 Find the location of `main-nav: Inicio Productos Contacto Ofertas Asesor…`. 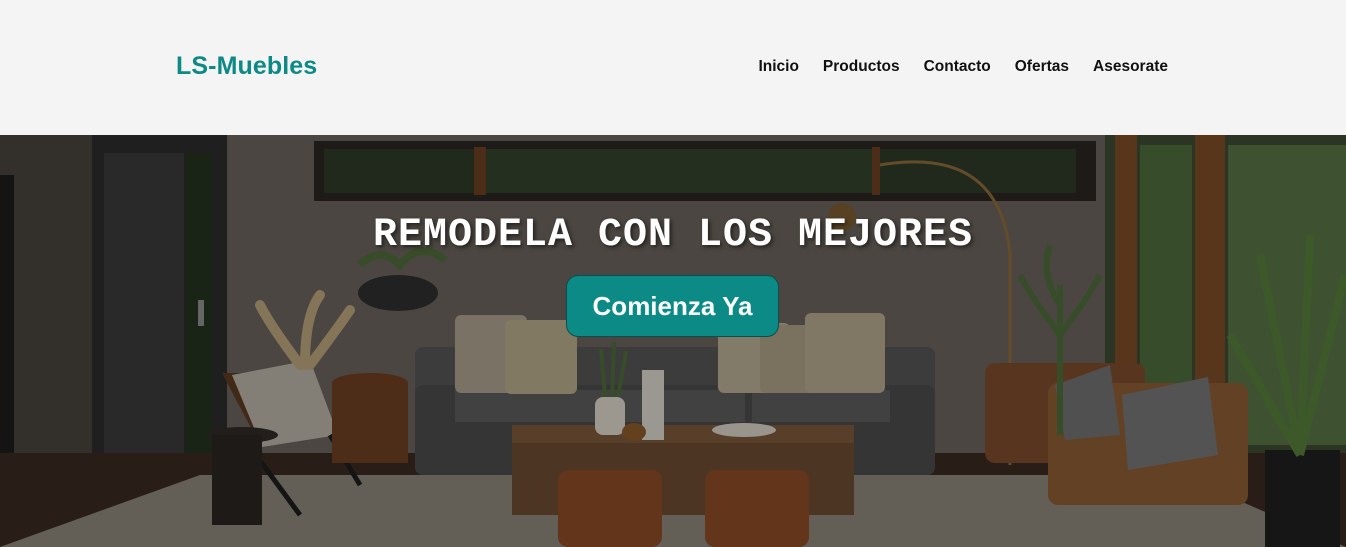

main-nav: Inicio Productos Contacto Ofertas Asesor… is located at coordinates (963, 67).